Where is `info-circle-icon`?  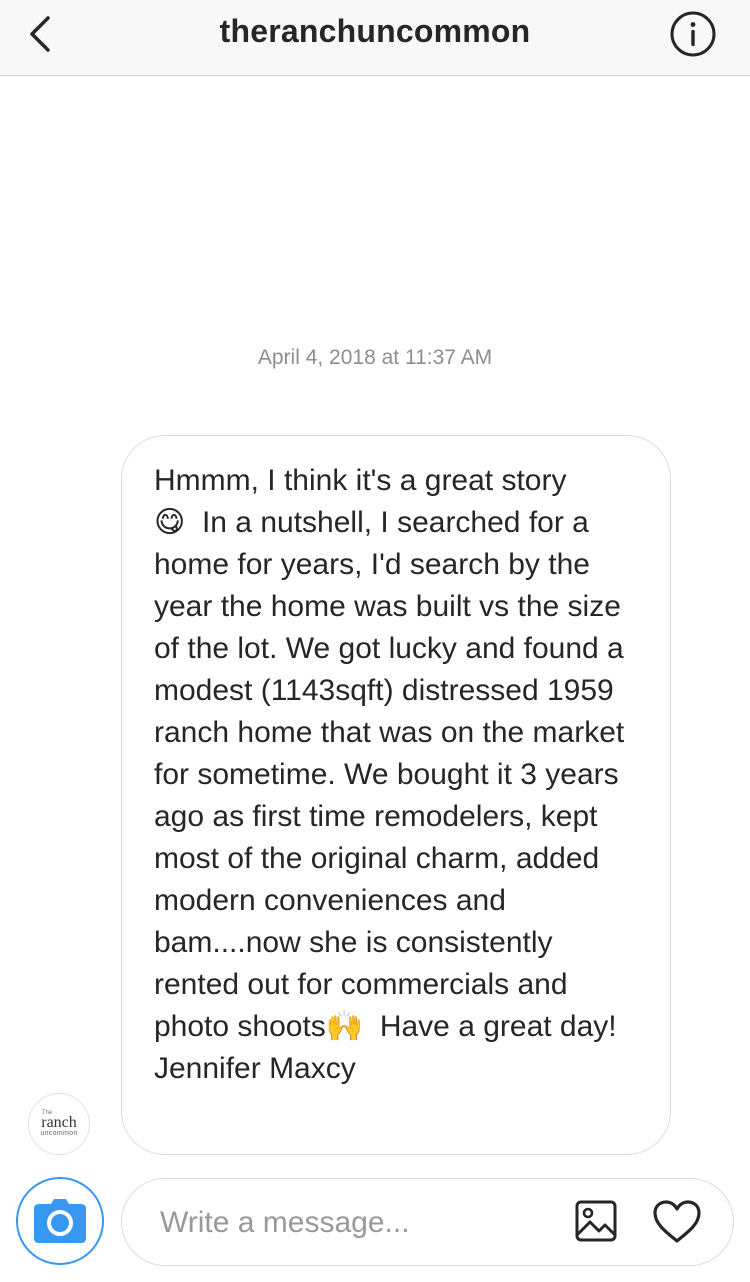 info-circle-icon is located at coordinates (693, 34).